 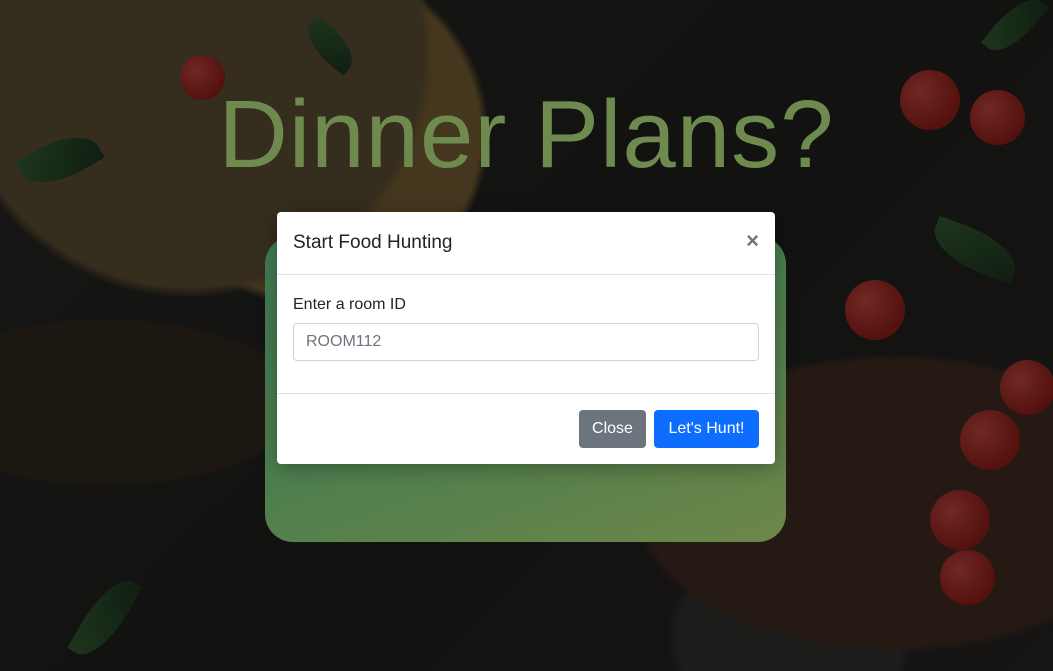 I want to click on room-id-input, so click(x=526, y=342).